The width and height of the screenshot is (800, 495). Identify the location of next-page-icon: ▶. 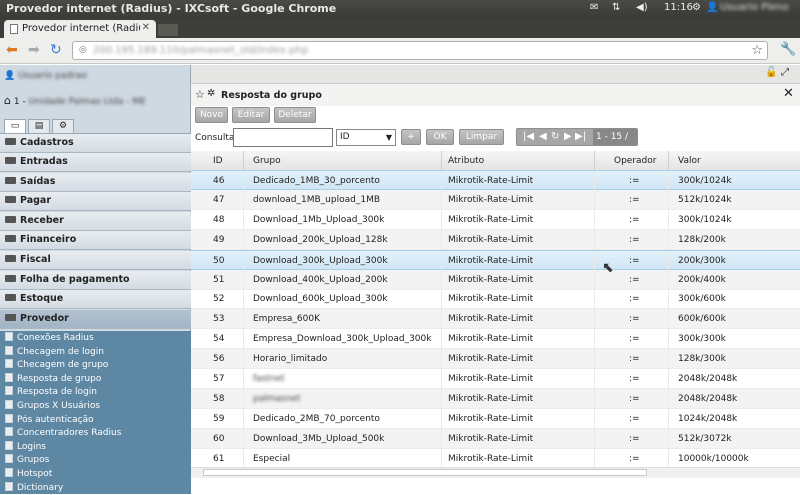
(568, 136).